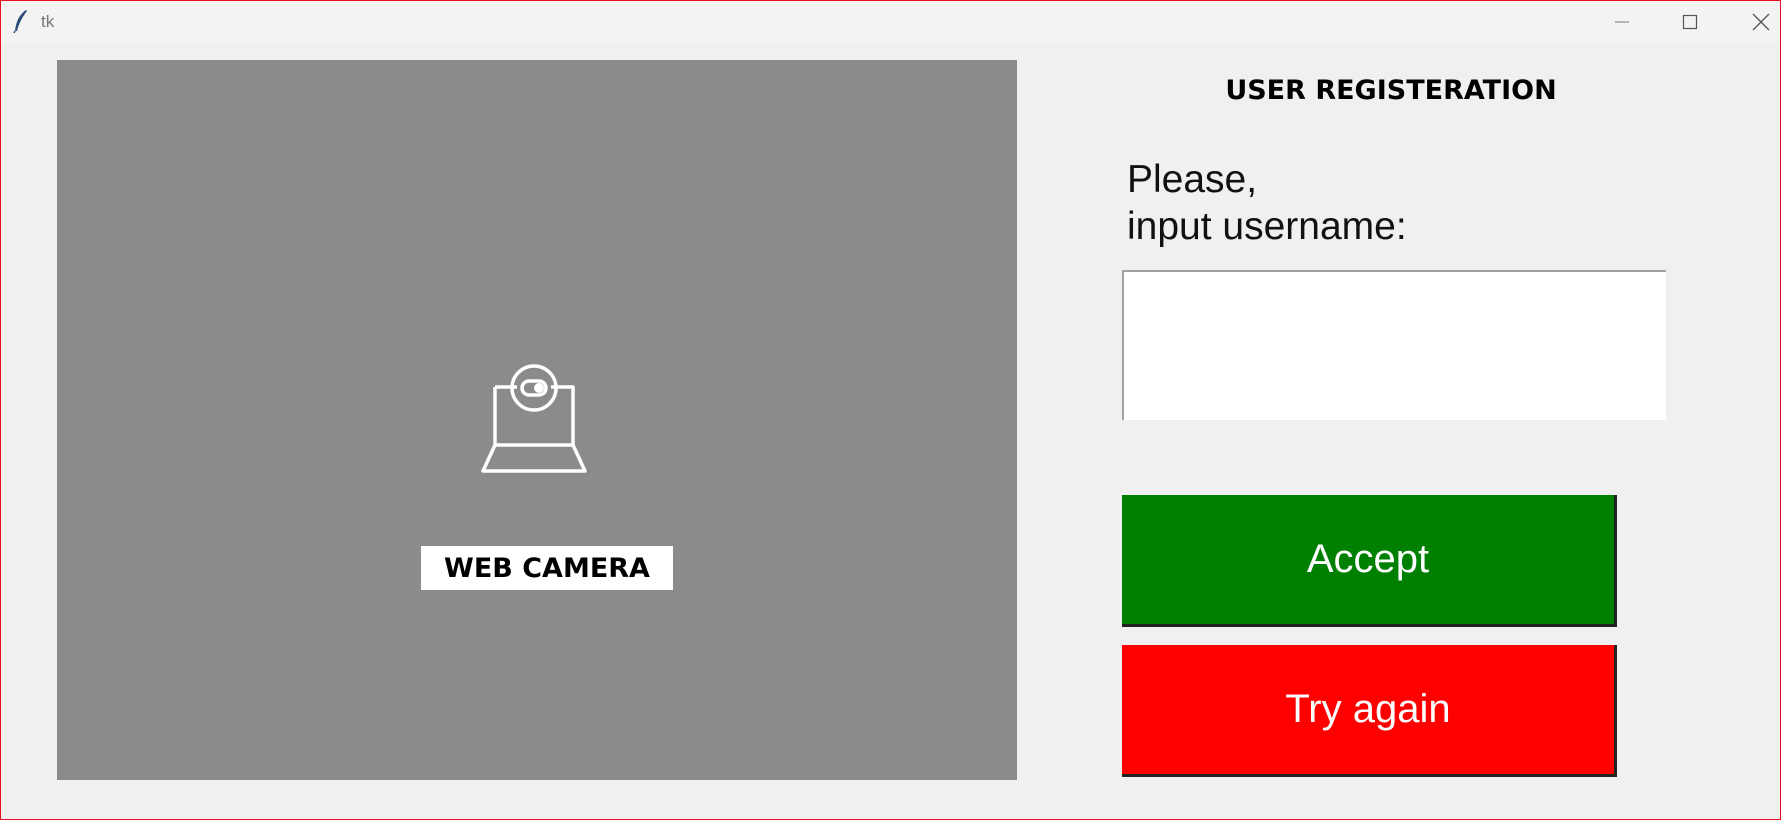 The width and height of the screenshot is (1781, 820). What do you see at coordinates (1192, 179) in the screenshot?
I see `prompt-line-1: Please,` at bounding box center [1192, 179].